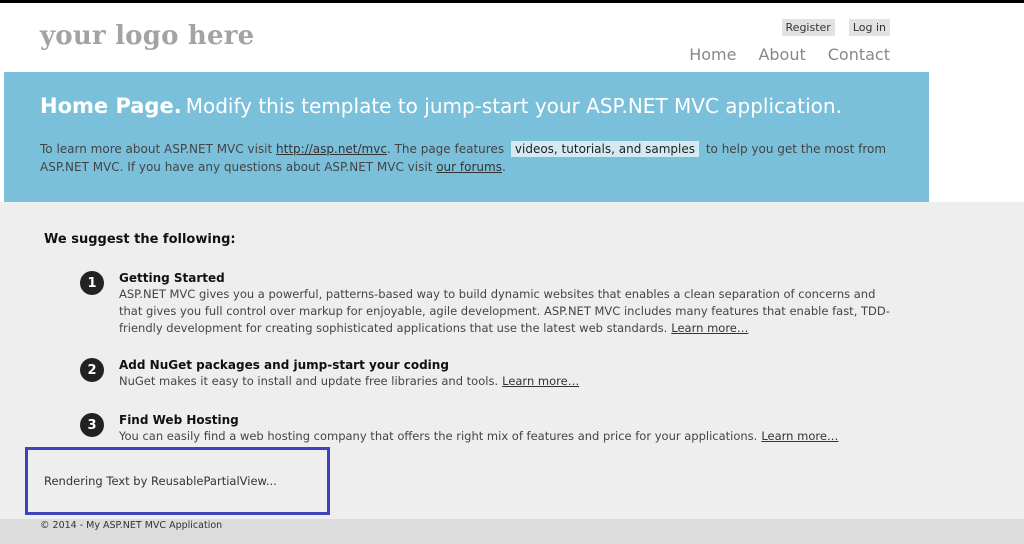 This screenshot has height=544, width=1024. What do you see at coordinates (172, 278) in the screenshot?
I see `step-title: Getting Started` at bounding box center [172, 278].